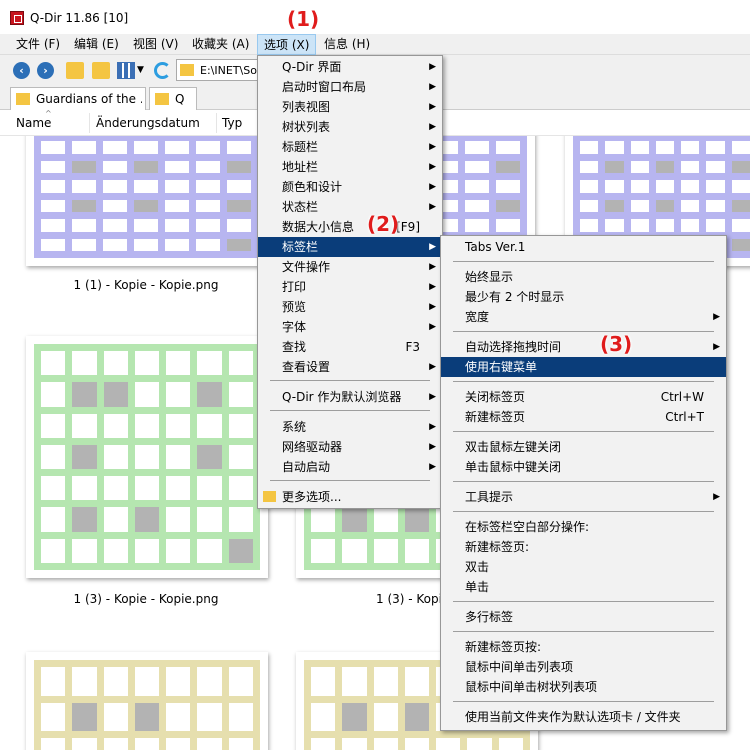  I want to click on file-name: 1 (1) - Kopie - Kopie.png, so click(146, 285).